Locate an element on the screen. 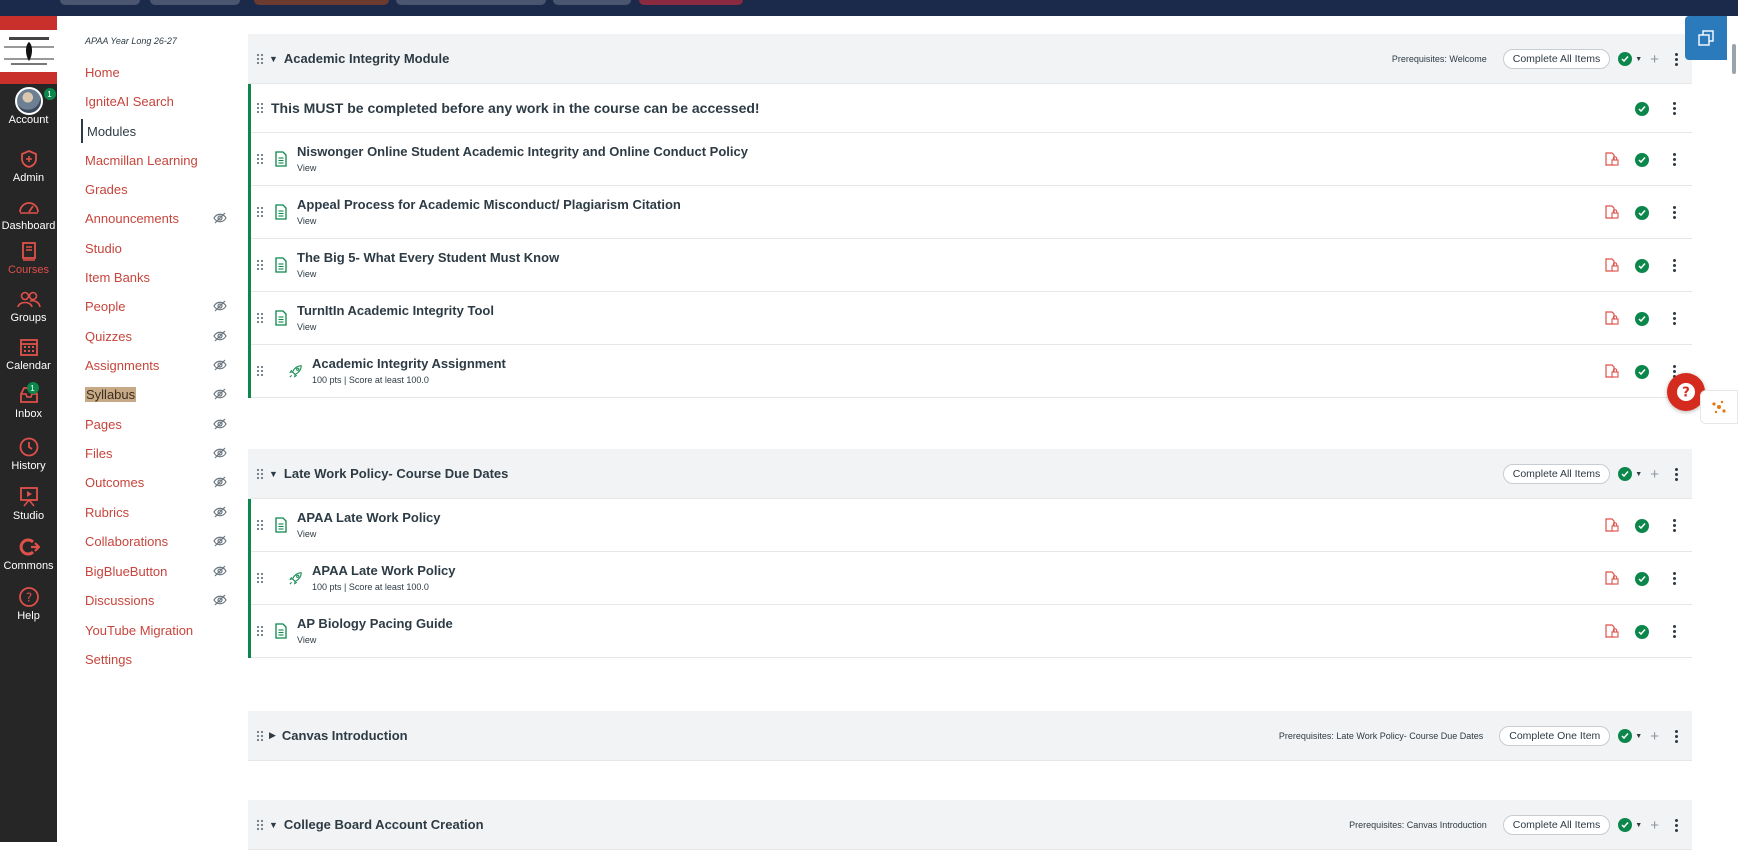 The width and height of the screenshot is (1738, 850). course-nav-macmillan-learning: Macmillan Learning is located at coordinates (156, 160).